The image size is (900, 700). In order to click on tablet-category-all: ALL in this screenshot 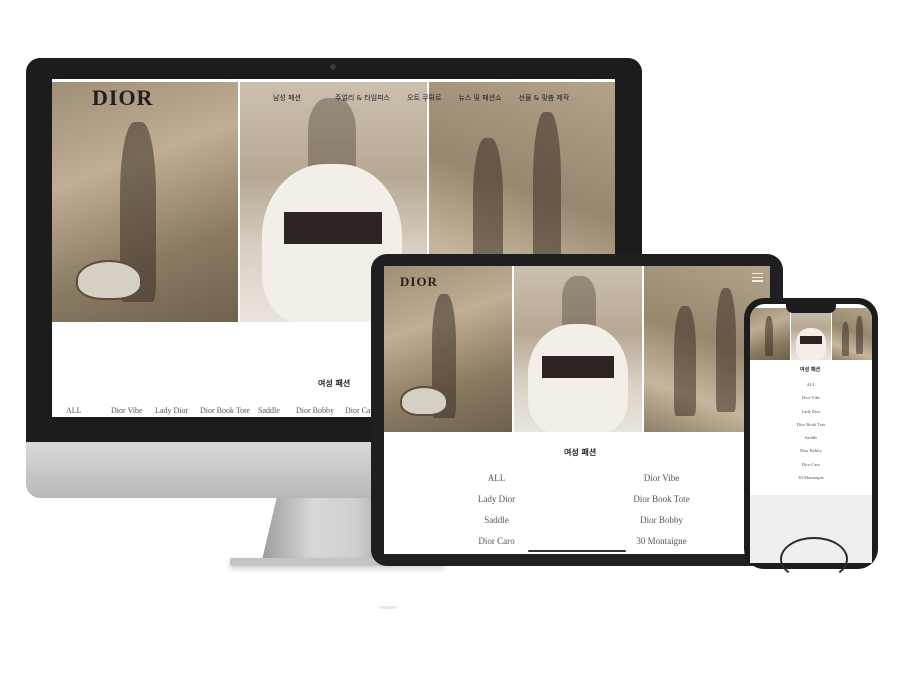, I will do `click(496, 478)`.